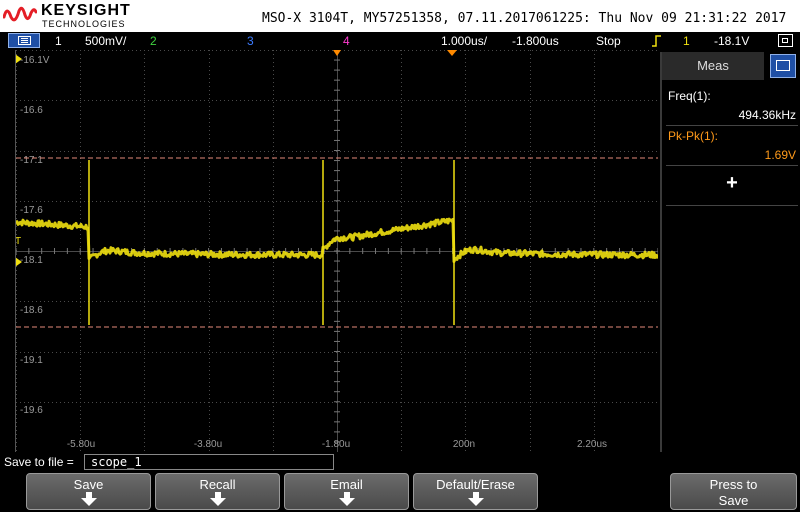 The height and width of the screenshot is (512, 800). I want to click on y-axis-label: -16.1V, so click(35, 60).